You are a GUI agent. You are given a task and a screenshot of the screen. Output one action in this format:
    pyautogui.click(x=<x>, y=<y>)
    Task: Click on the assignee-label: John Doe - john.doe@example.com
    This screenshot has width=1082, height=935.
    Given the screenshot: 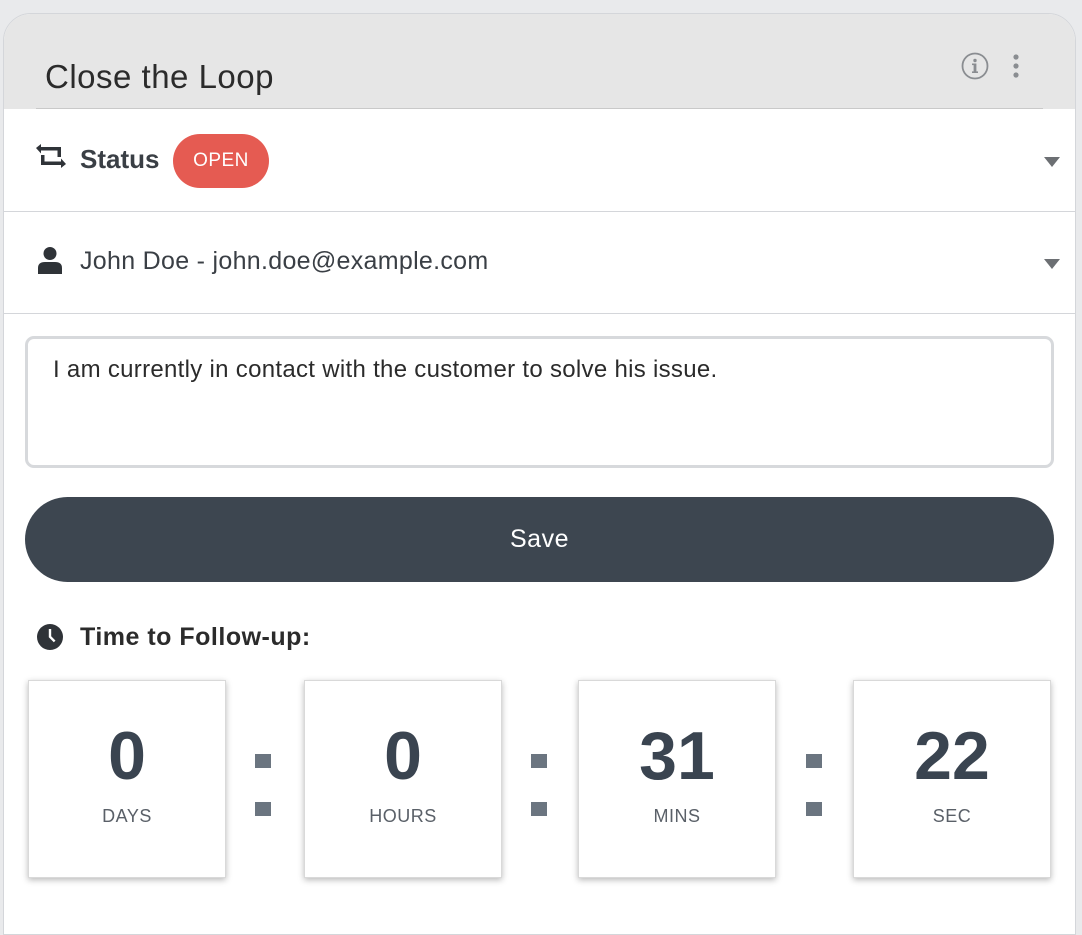 What is the action you would take?
    pyautogui.click(x=284, y=261)
    